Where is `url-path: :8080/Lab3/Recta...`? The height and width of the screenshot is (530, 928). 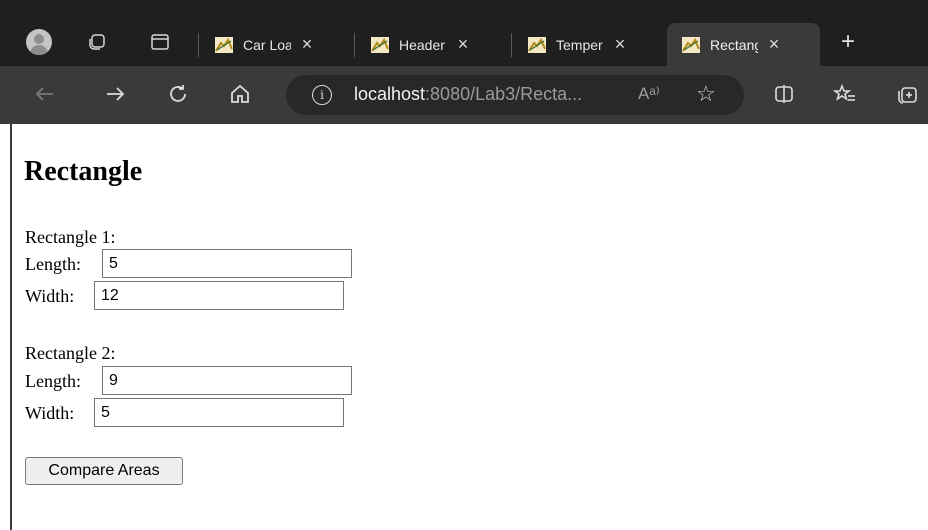 url-path: :8080/Lab3/Recta... is located at coordinates (504, 94).